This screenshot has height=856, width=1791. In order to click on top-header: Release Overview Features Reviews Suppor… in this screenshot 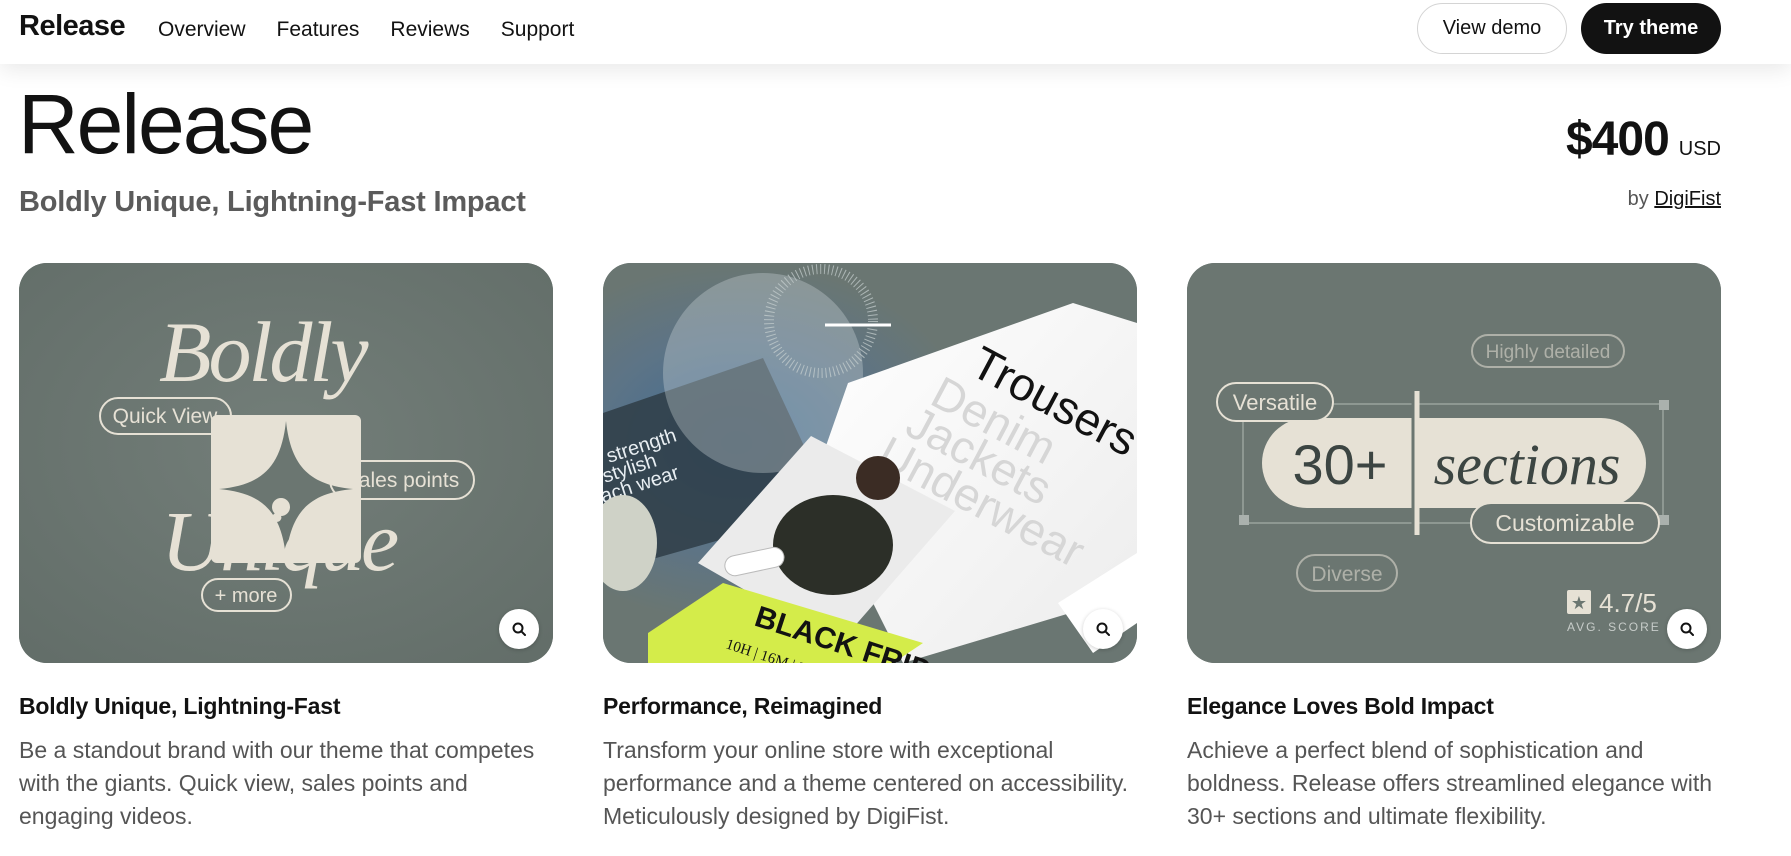, I will do `click(895, 32)`.